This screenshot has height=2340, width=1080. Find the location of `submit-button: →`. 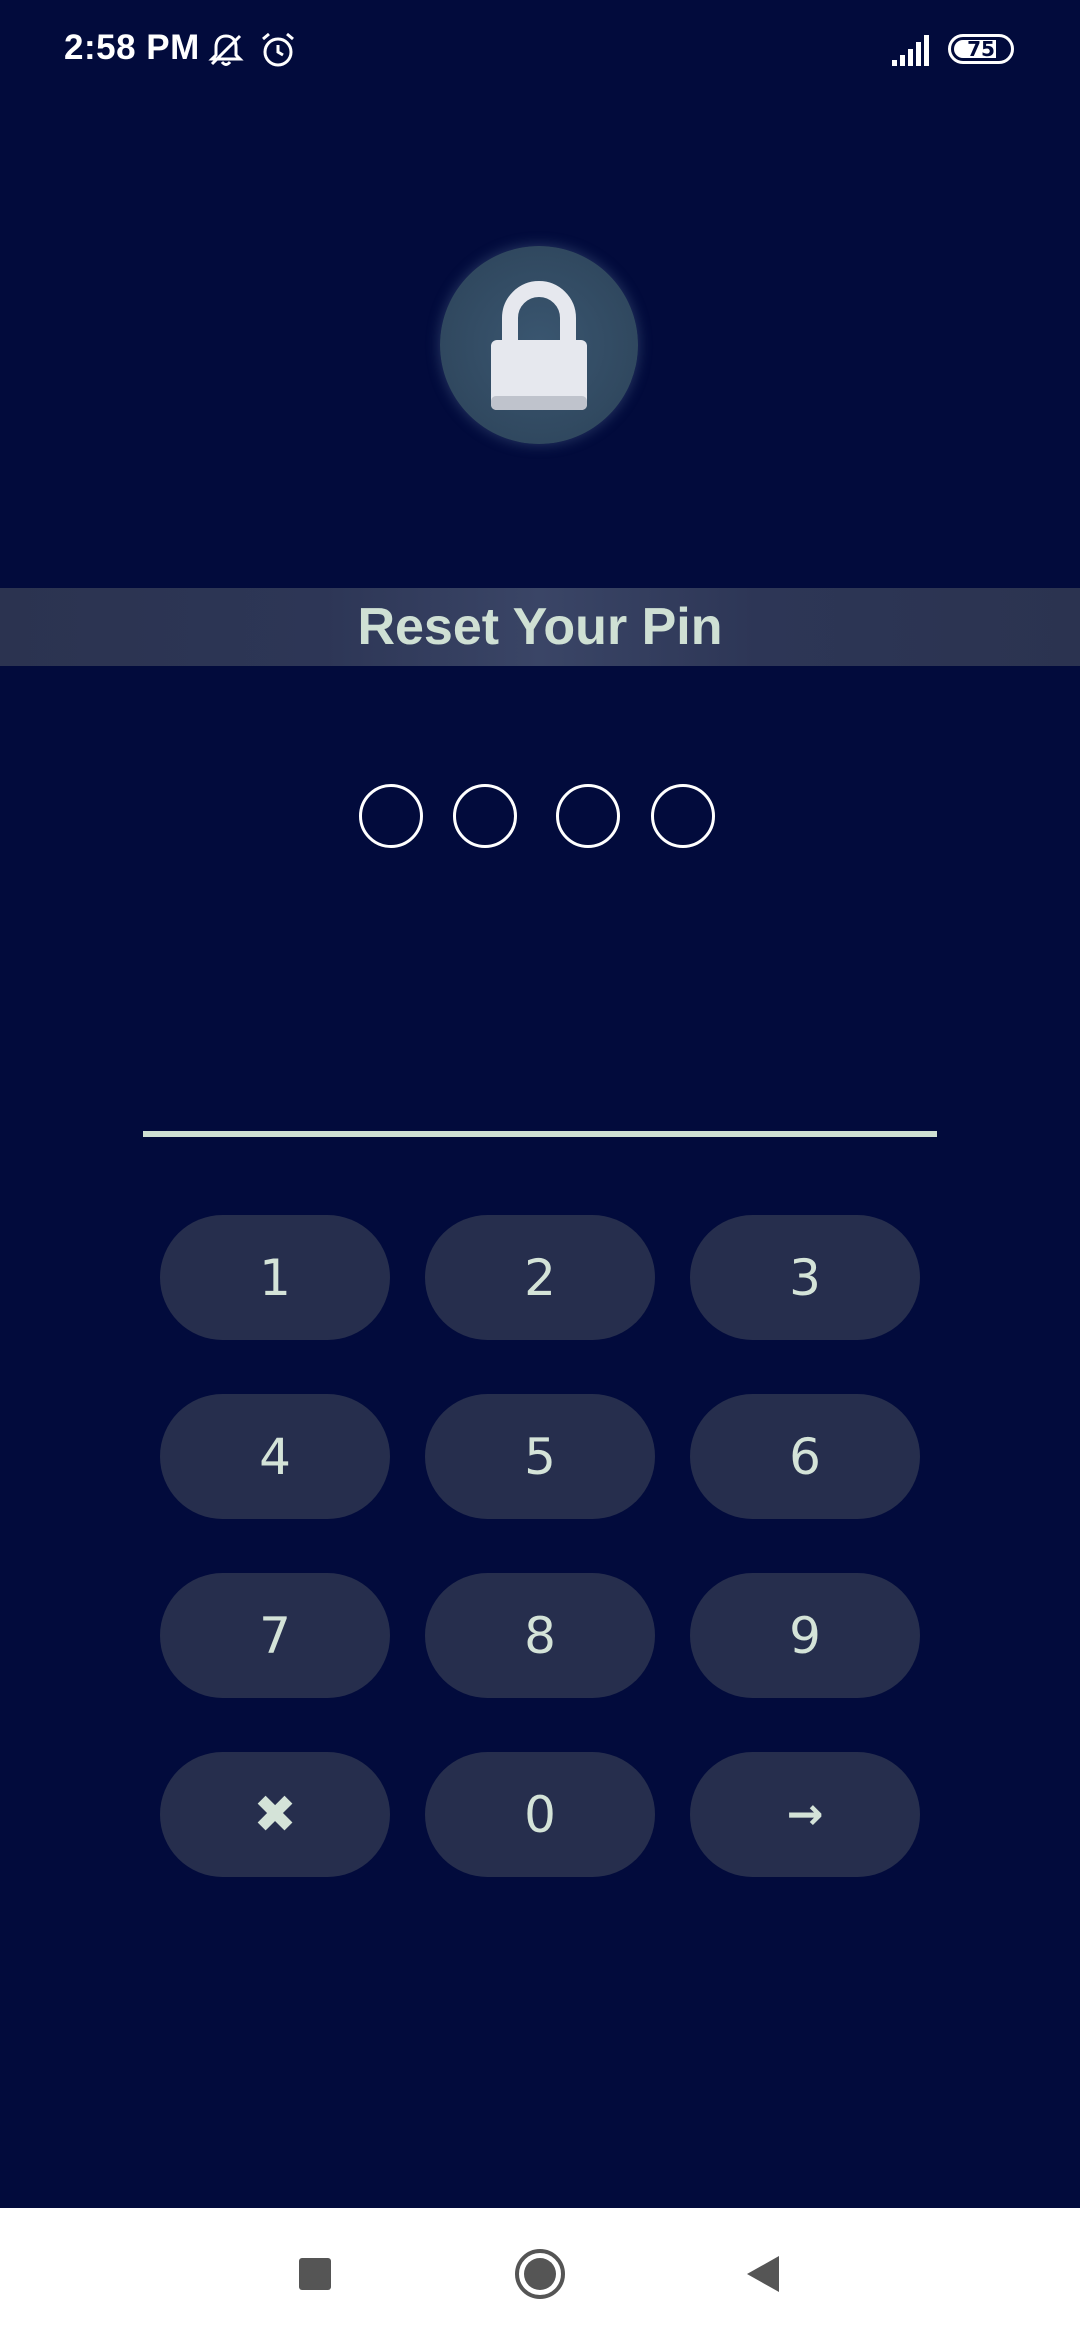

submit-button: → is located at coordinates (805, 1814).